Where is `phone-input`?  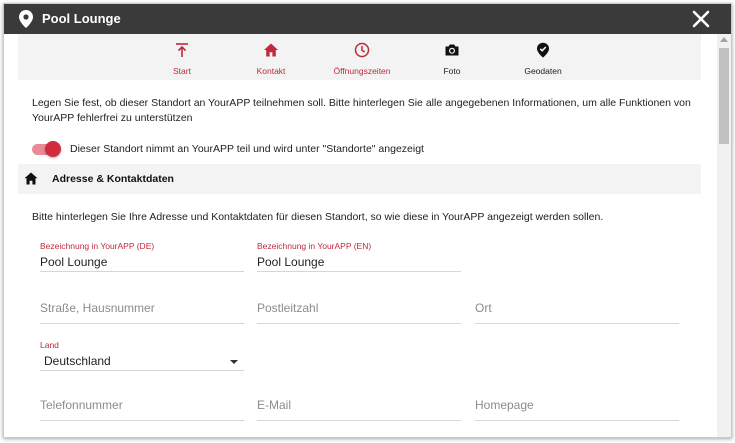 phone-input is located at coordinates (140, 405).